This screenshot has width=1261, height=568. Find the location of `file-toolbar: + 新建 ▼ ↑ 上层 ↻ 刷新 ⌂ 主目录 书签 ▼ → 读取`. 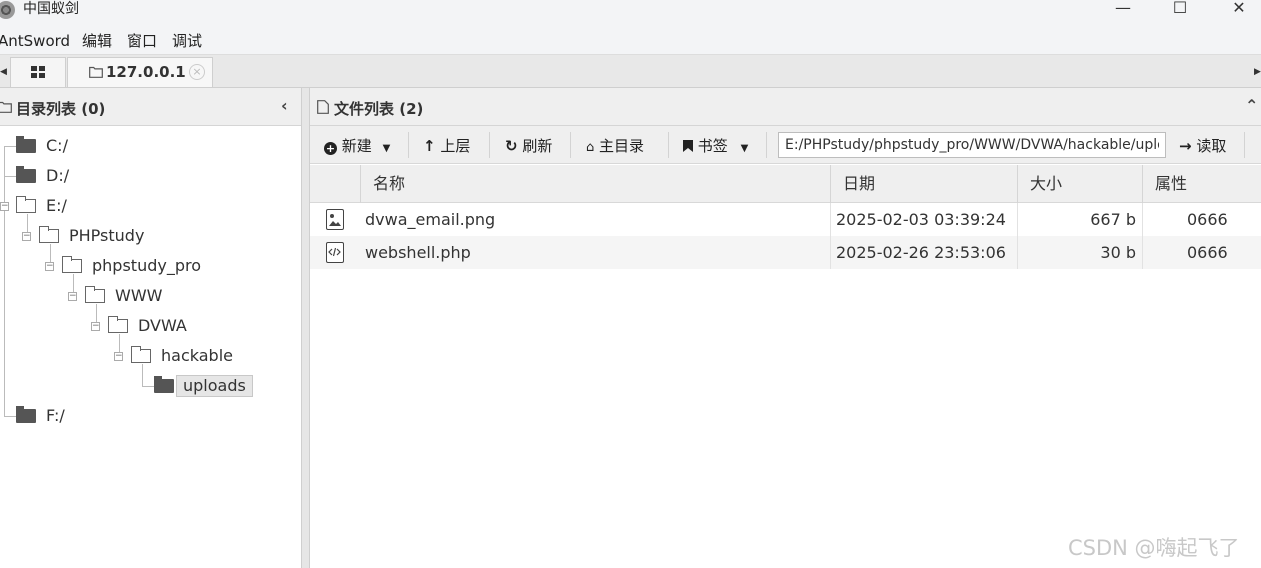

file-toolbar: + 新建 ▼ ↑ 上层 ↻ 刷新 ⌂ 主目录 书签 ▼ → 读取 is located at coordinates (785, 145).